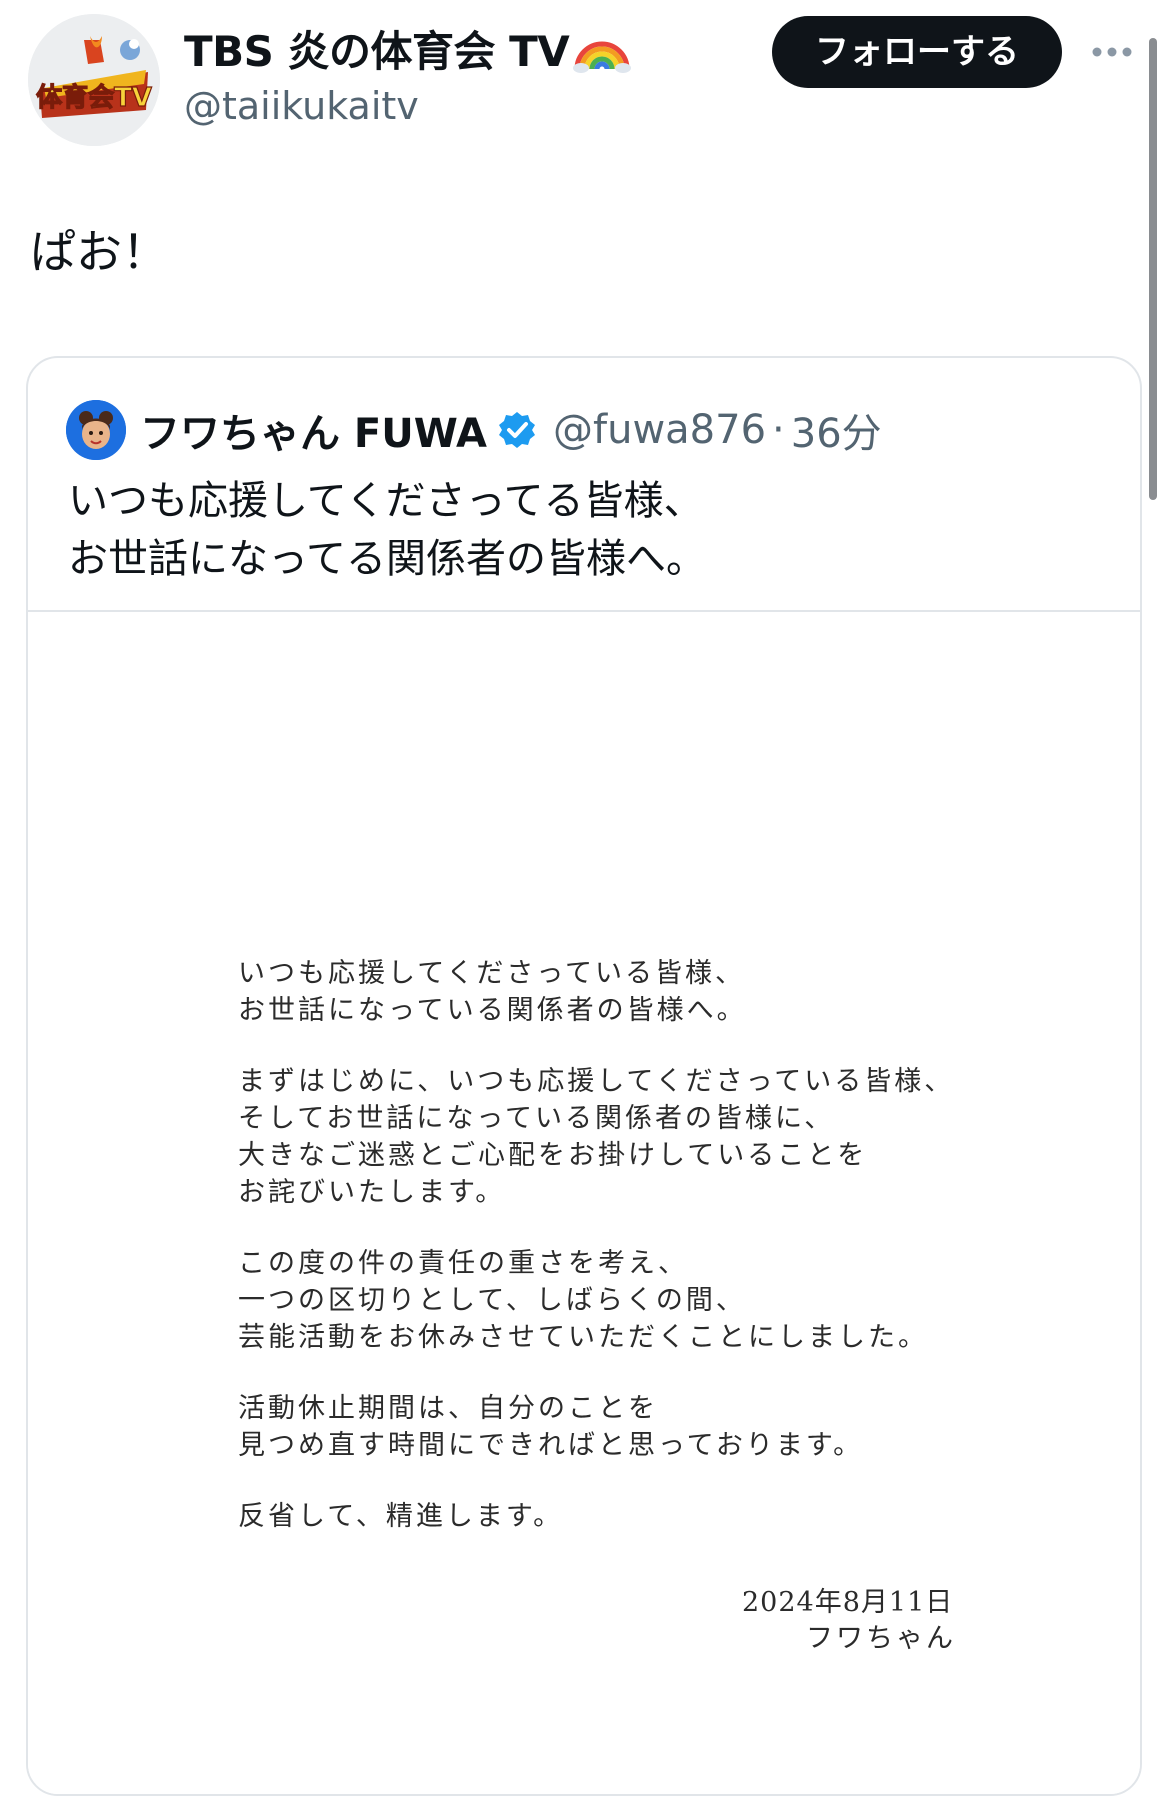  I want to click on letter-line: お詫びいたします。, so click(372, 1192).